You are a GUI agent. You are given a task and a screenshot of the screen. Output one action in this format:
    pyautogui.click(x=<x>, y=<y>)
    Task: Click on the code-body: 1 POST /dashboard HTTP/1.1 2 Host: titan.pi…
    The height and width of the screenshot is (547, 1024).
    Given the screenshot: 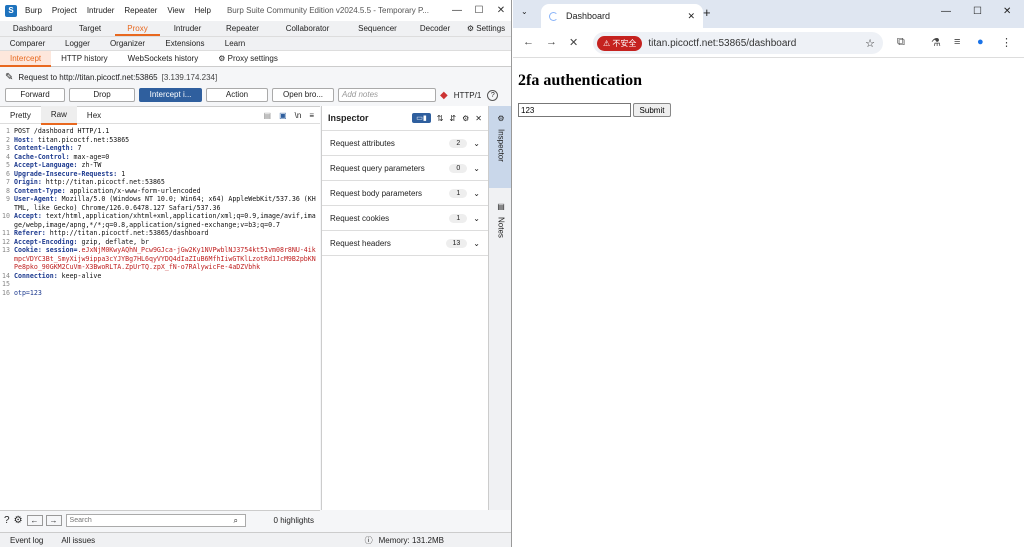 What is the action you would take?
    pyautogui.click(x=160, y=210)
    